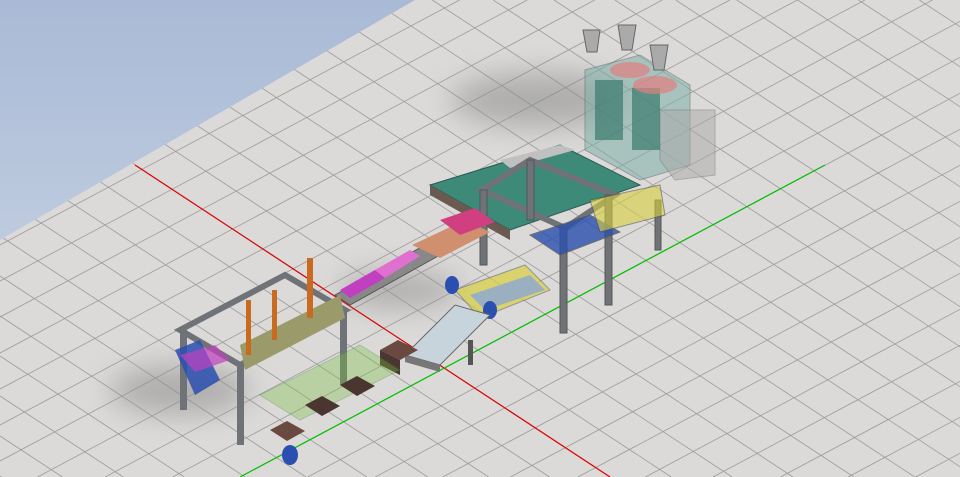 This screenshot has height=477, width=960. What do you see at coordinates (630, 70) in the screenshot?
I see `hopper-left` at bounding box center [630, 70].